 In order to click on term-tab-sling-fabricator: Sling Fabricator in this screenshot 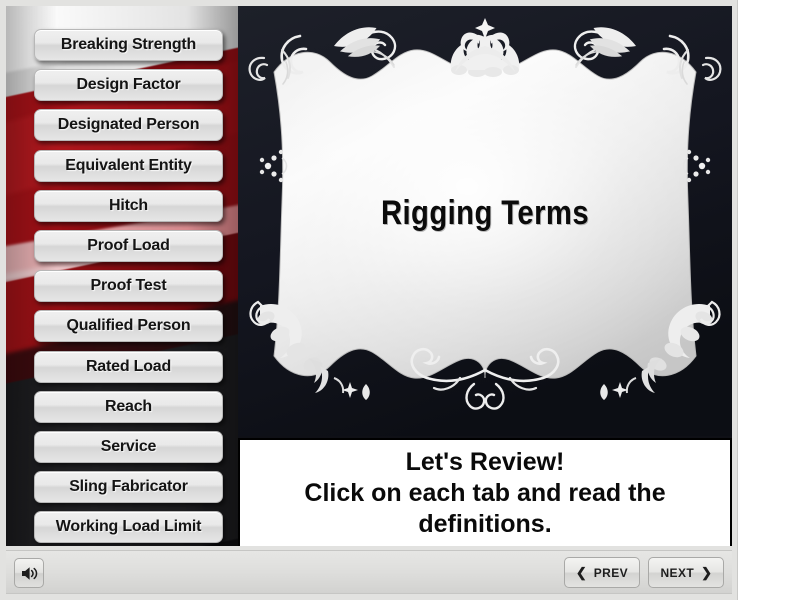, I will do `click(128, 487)`.